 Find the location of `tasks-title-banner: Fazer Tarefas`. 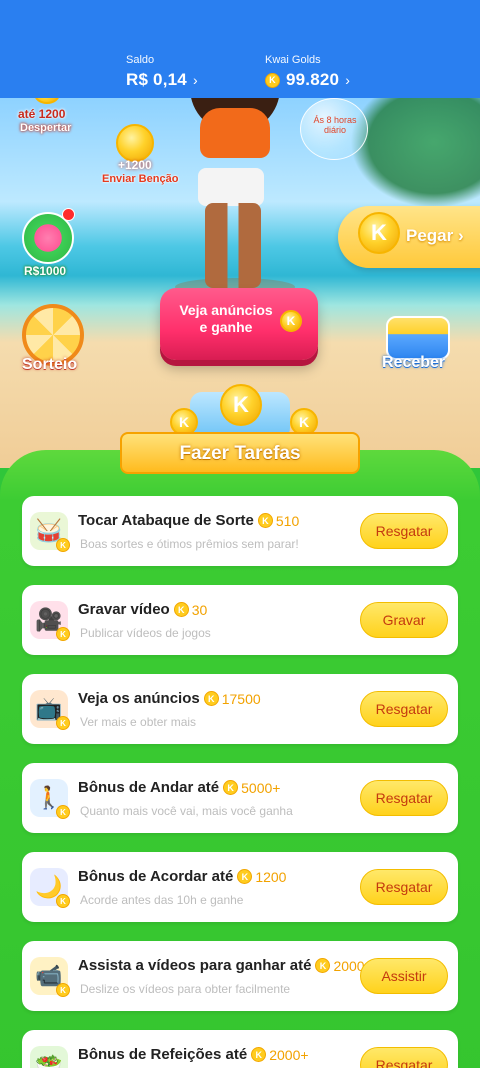

tasks-title-banner: Fazer Tarefas is located at coordinates (240, 453).